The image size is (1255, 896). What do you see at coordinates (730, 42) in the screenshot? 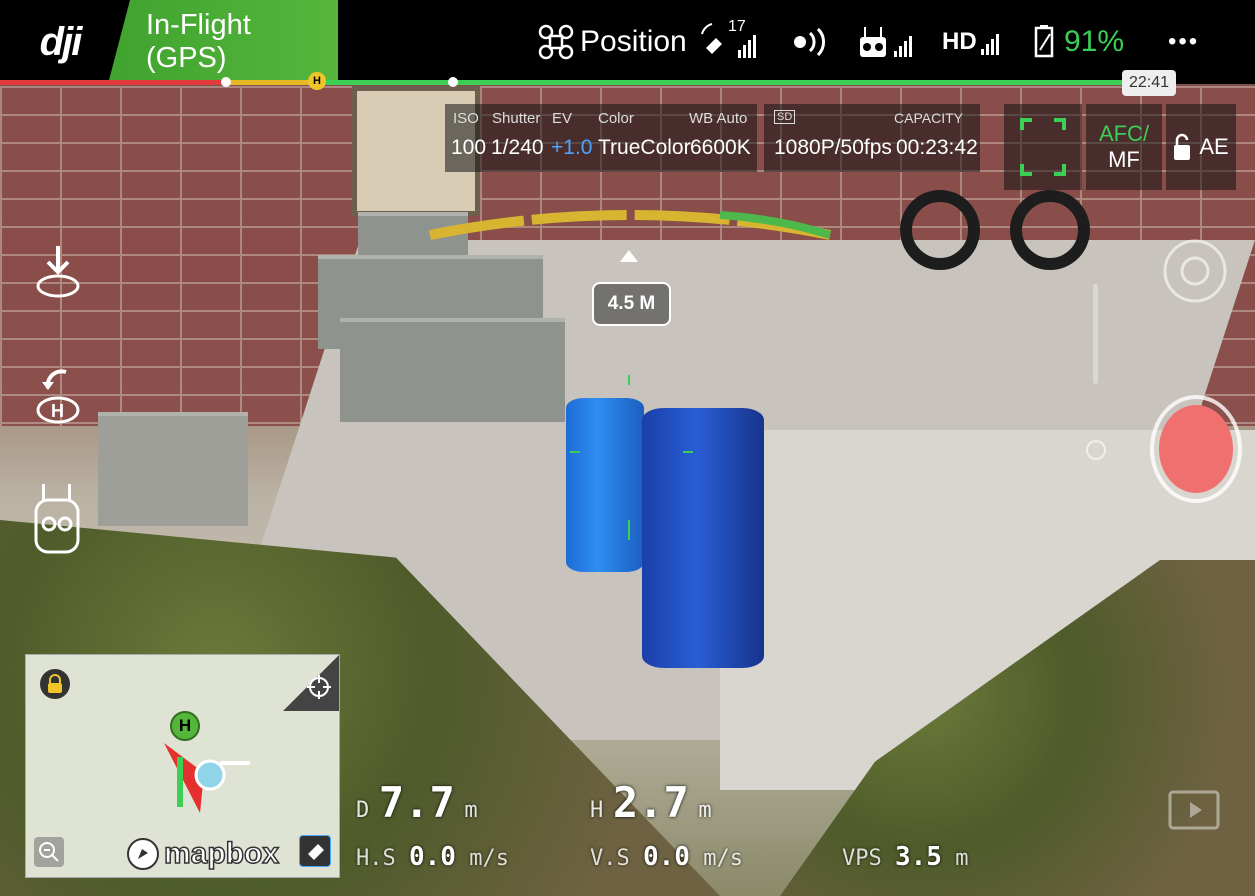
I see `gps-status: 17` at bounding box center [730, 42].